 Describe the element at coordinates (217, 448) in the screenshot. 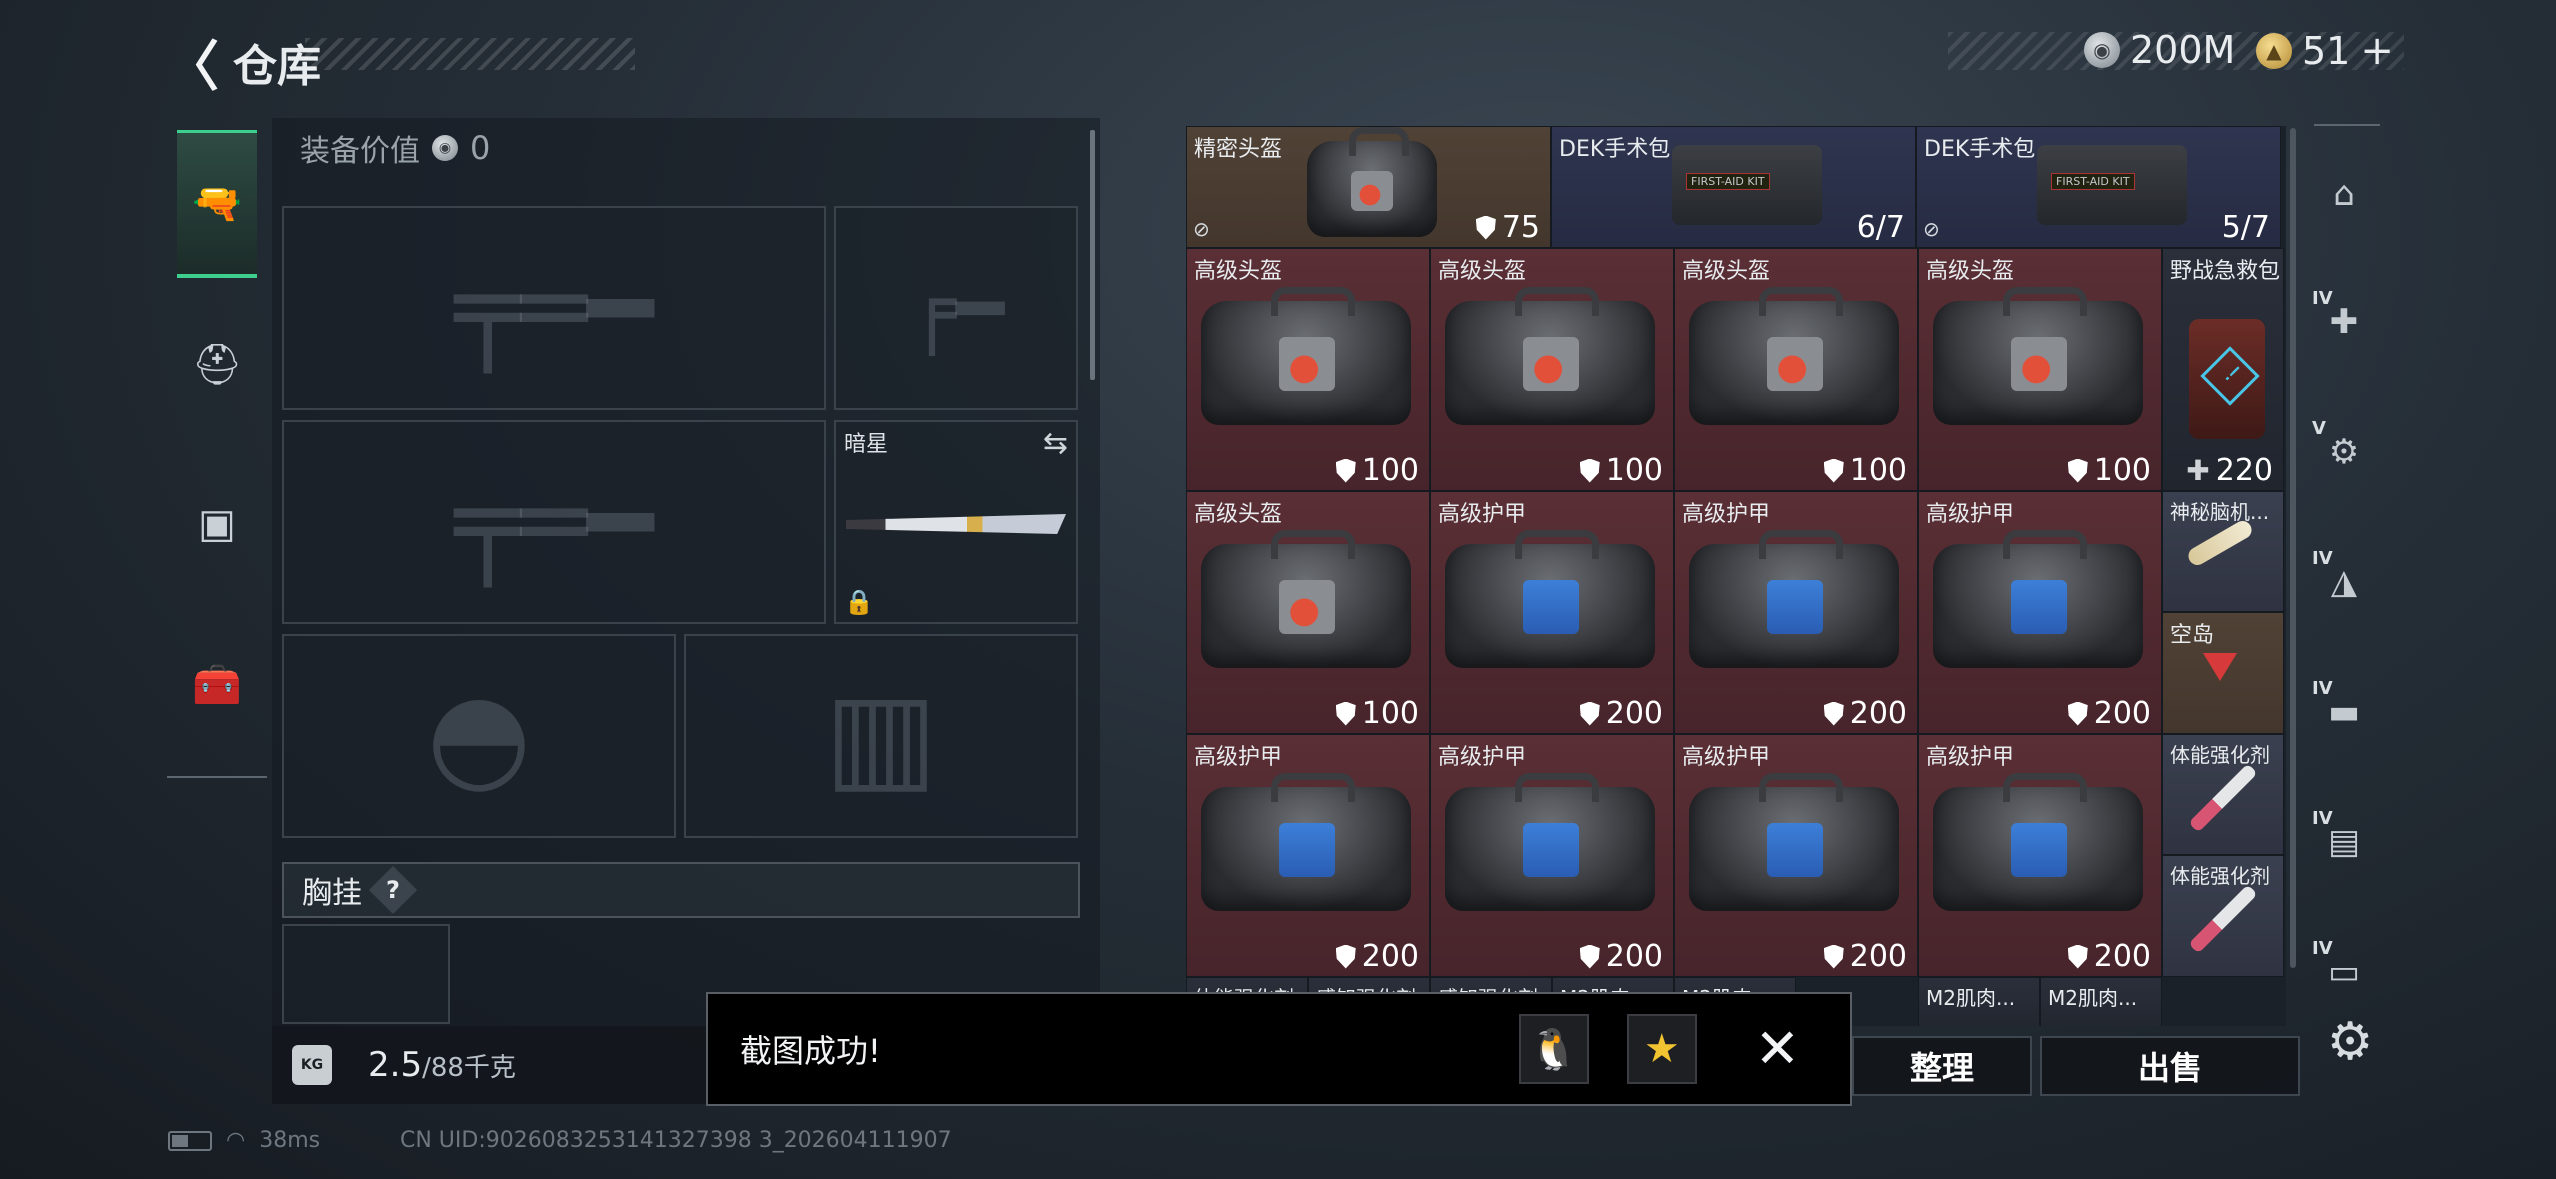

I see `equipment-tabs: 🔫 ⛑ ▣ 🧰` at that location.